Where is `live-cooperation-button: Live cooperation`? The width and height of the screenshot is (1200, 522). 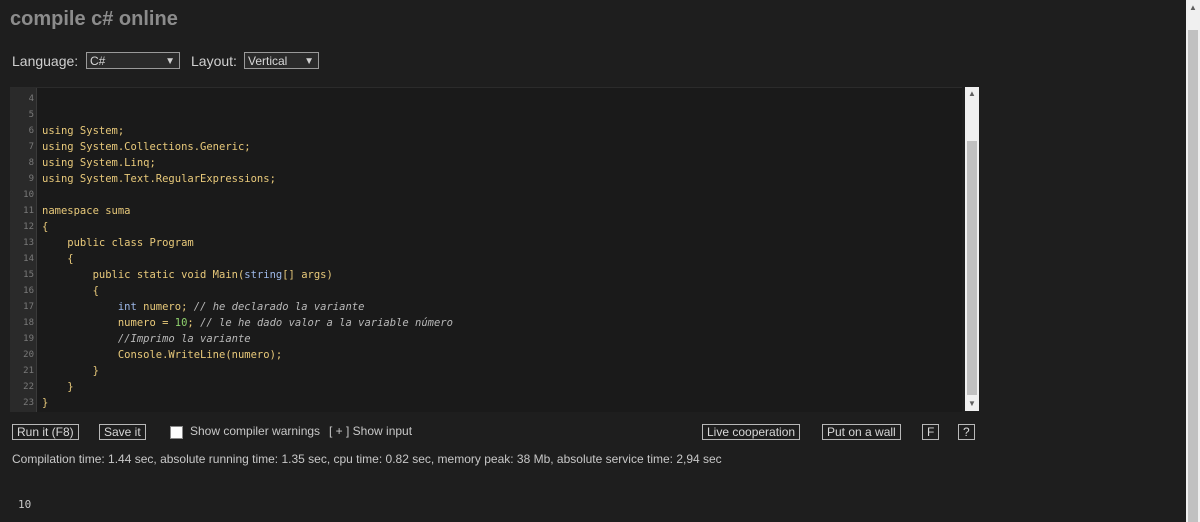
live-cooperation-button: Live cooperation is located at coordinates (751, 432).